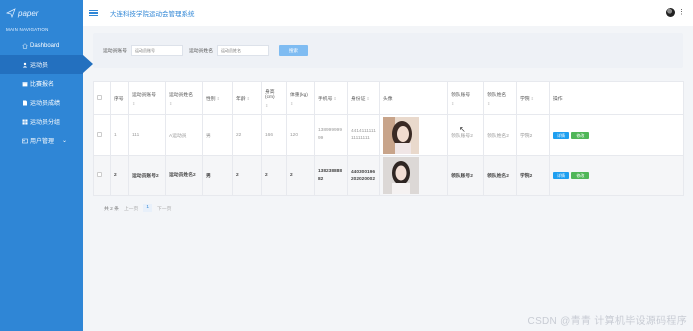  What do you see at coordinates (243, 50) in the screenshot?
I see `athlete-name-input` at bounding box center [243, 50].